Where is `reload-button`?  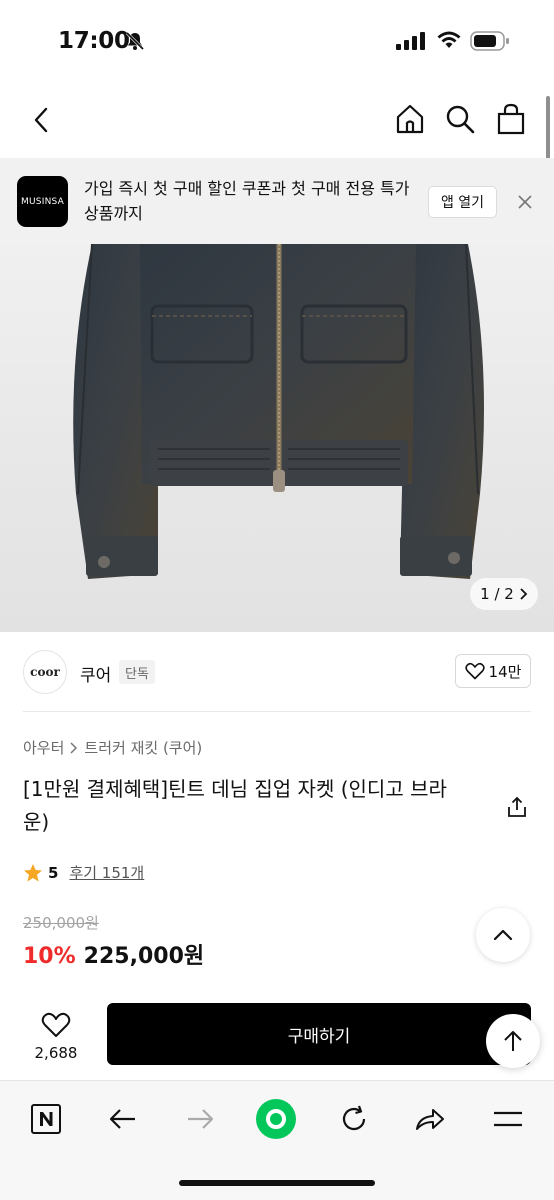 reload-button is located at coordinates (354, 1119).